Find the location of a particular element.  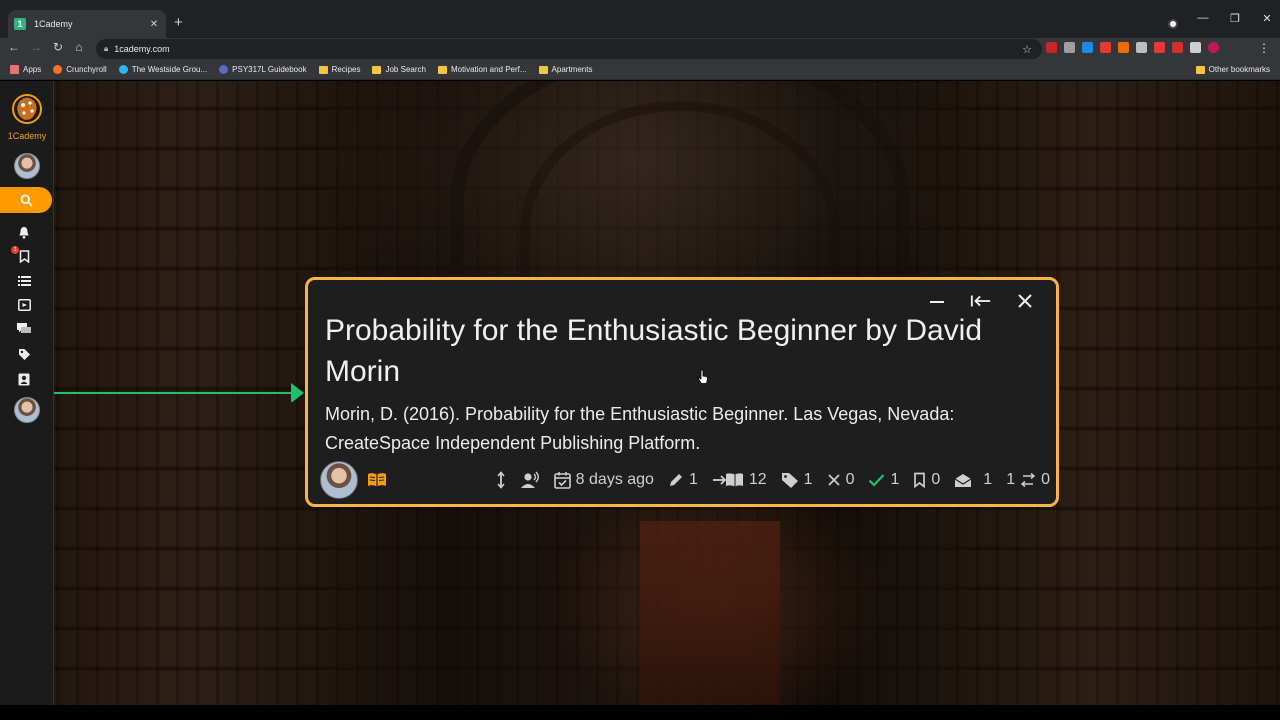

back-button: ← is located at coordinates (14, 47).